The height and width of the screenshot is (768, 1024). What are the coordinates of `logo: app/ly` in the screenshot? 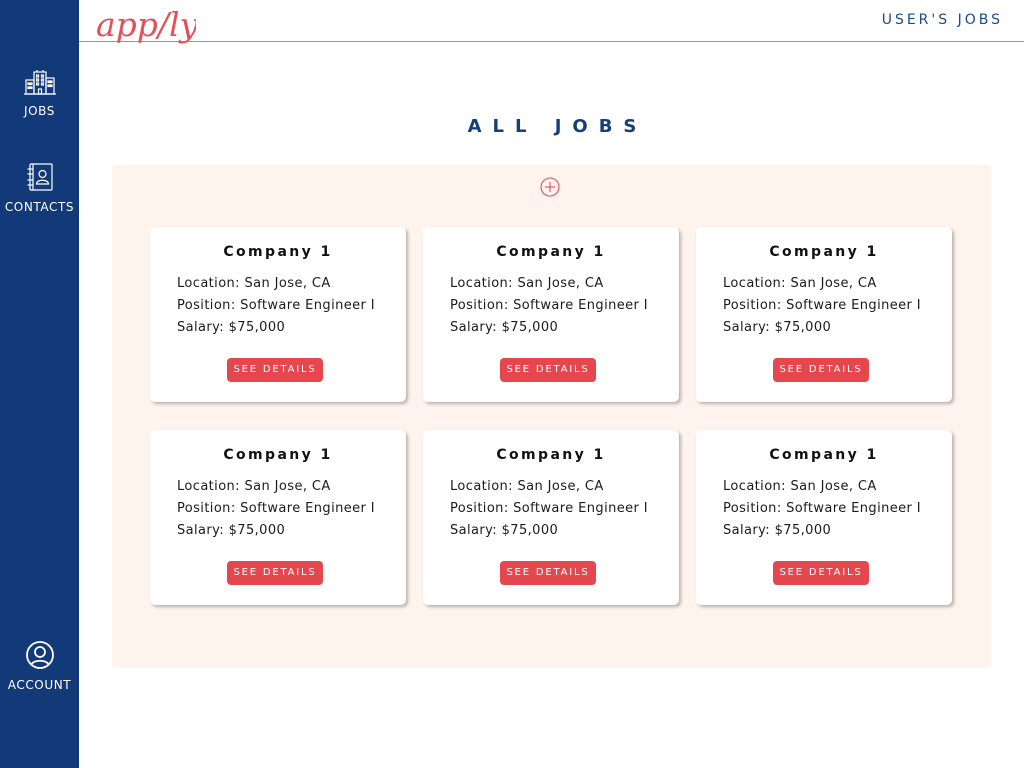 It's located at (146, 30).